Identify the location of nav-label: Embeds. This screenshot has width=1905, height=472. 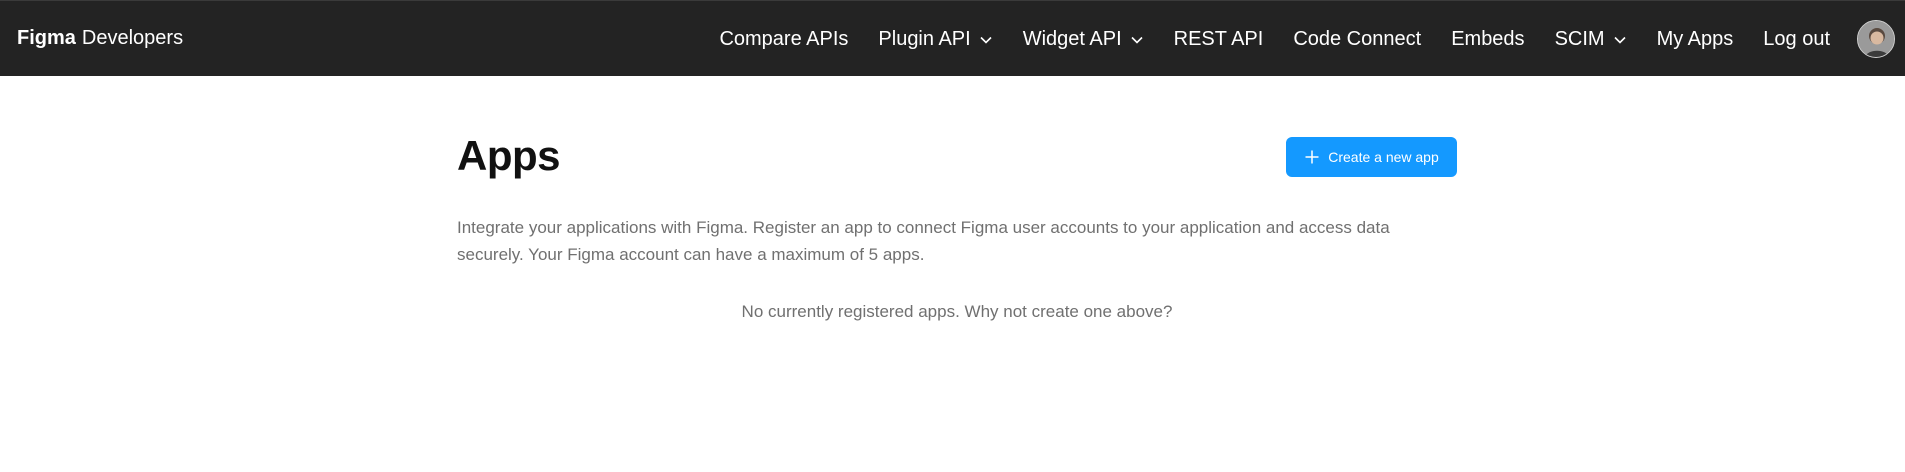
(1488, 38).